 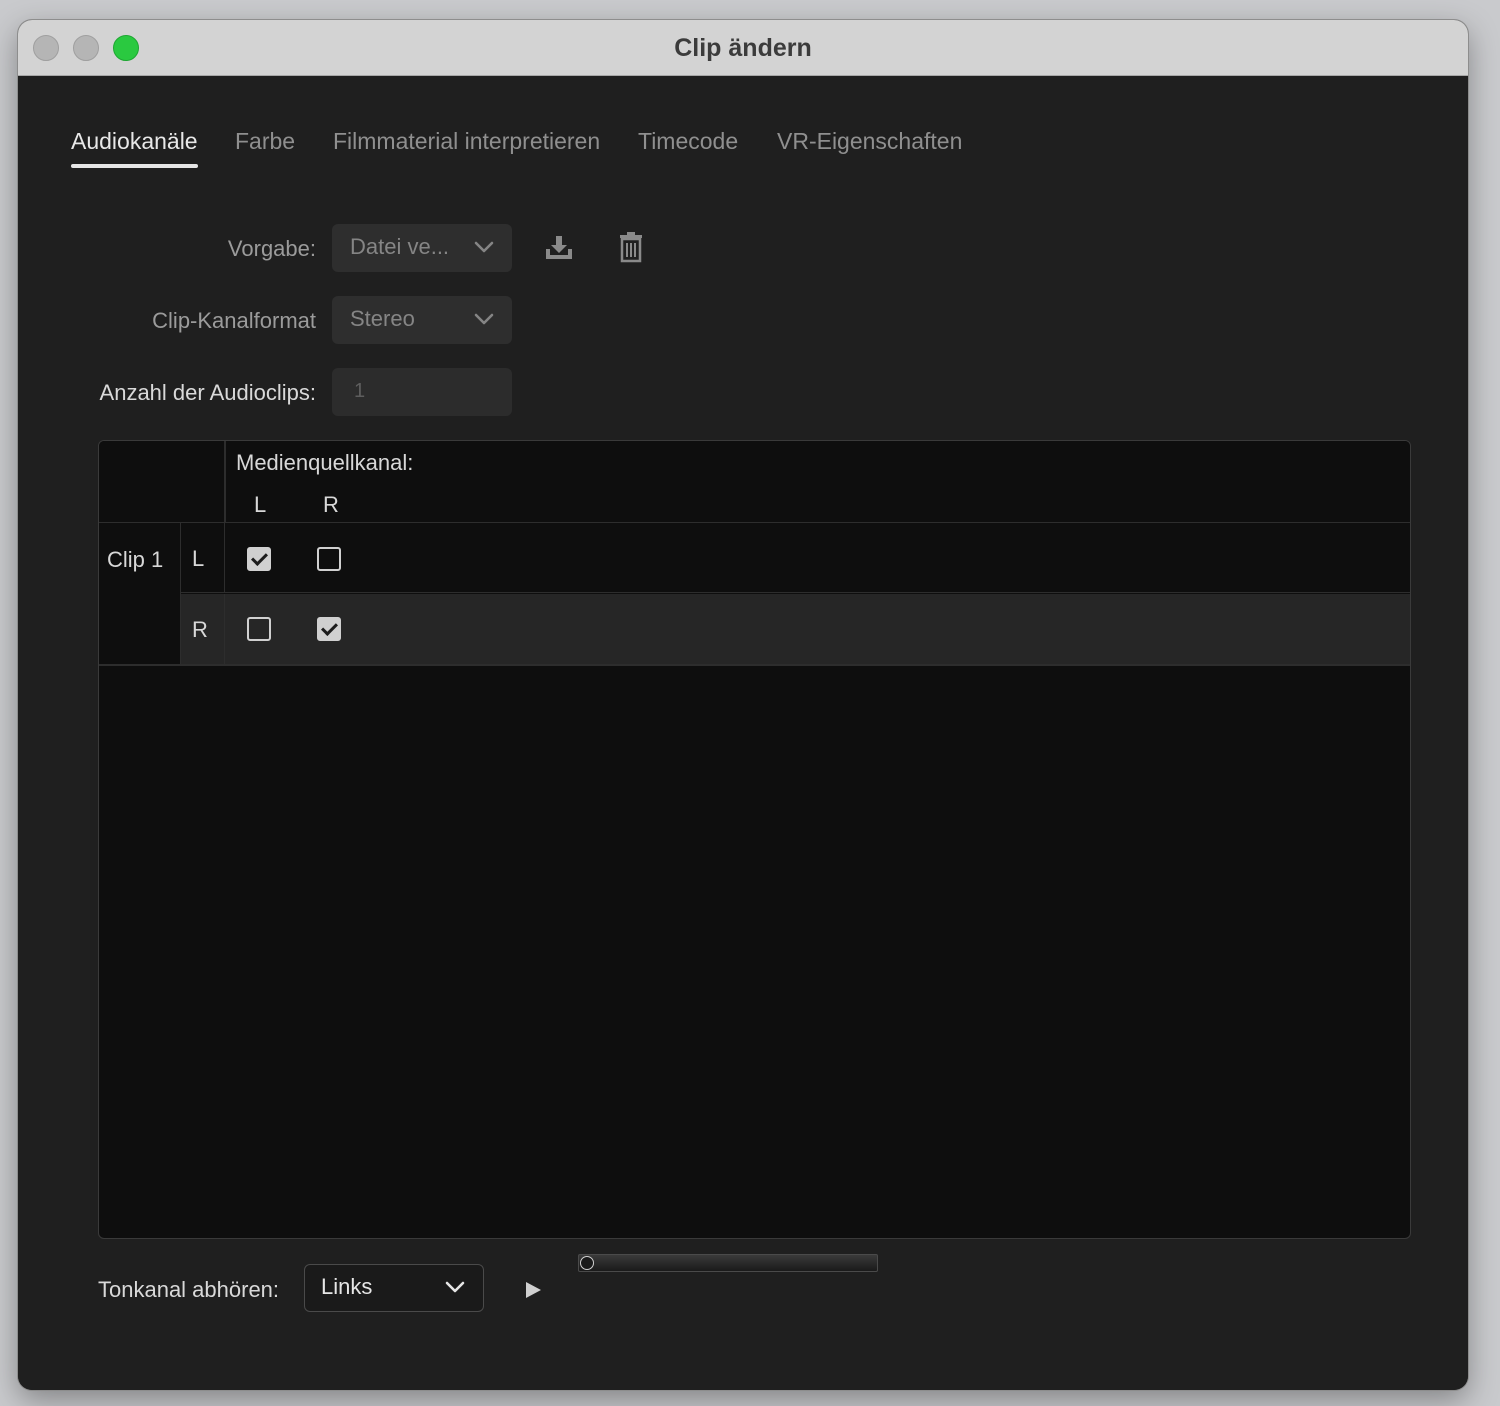 I want to click on grid-header: Medienquellkanal: L R, so click(x=754, y=482).